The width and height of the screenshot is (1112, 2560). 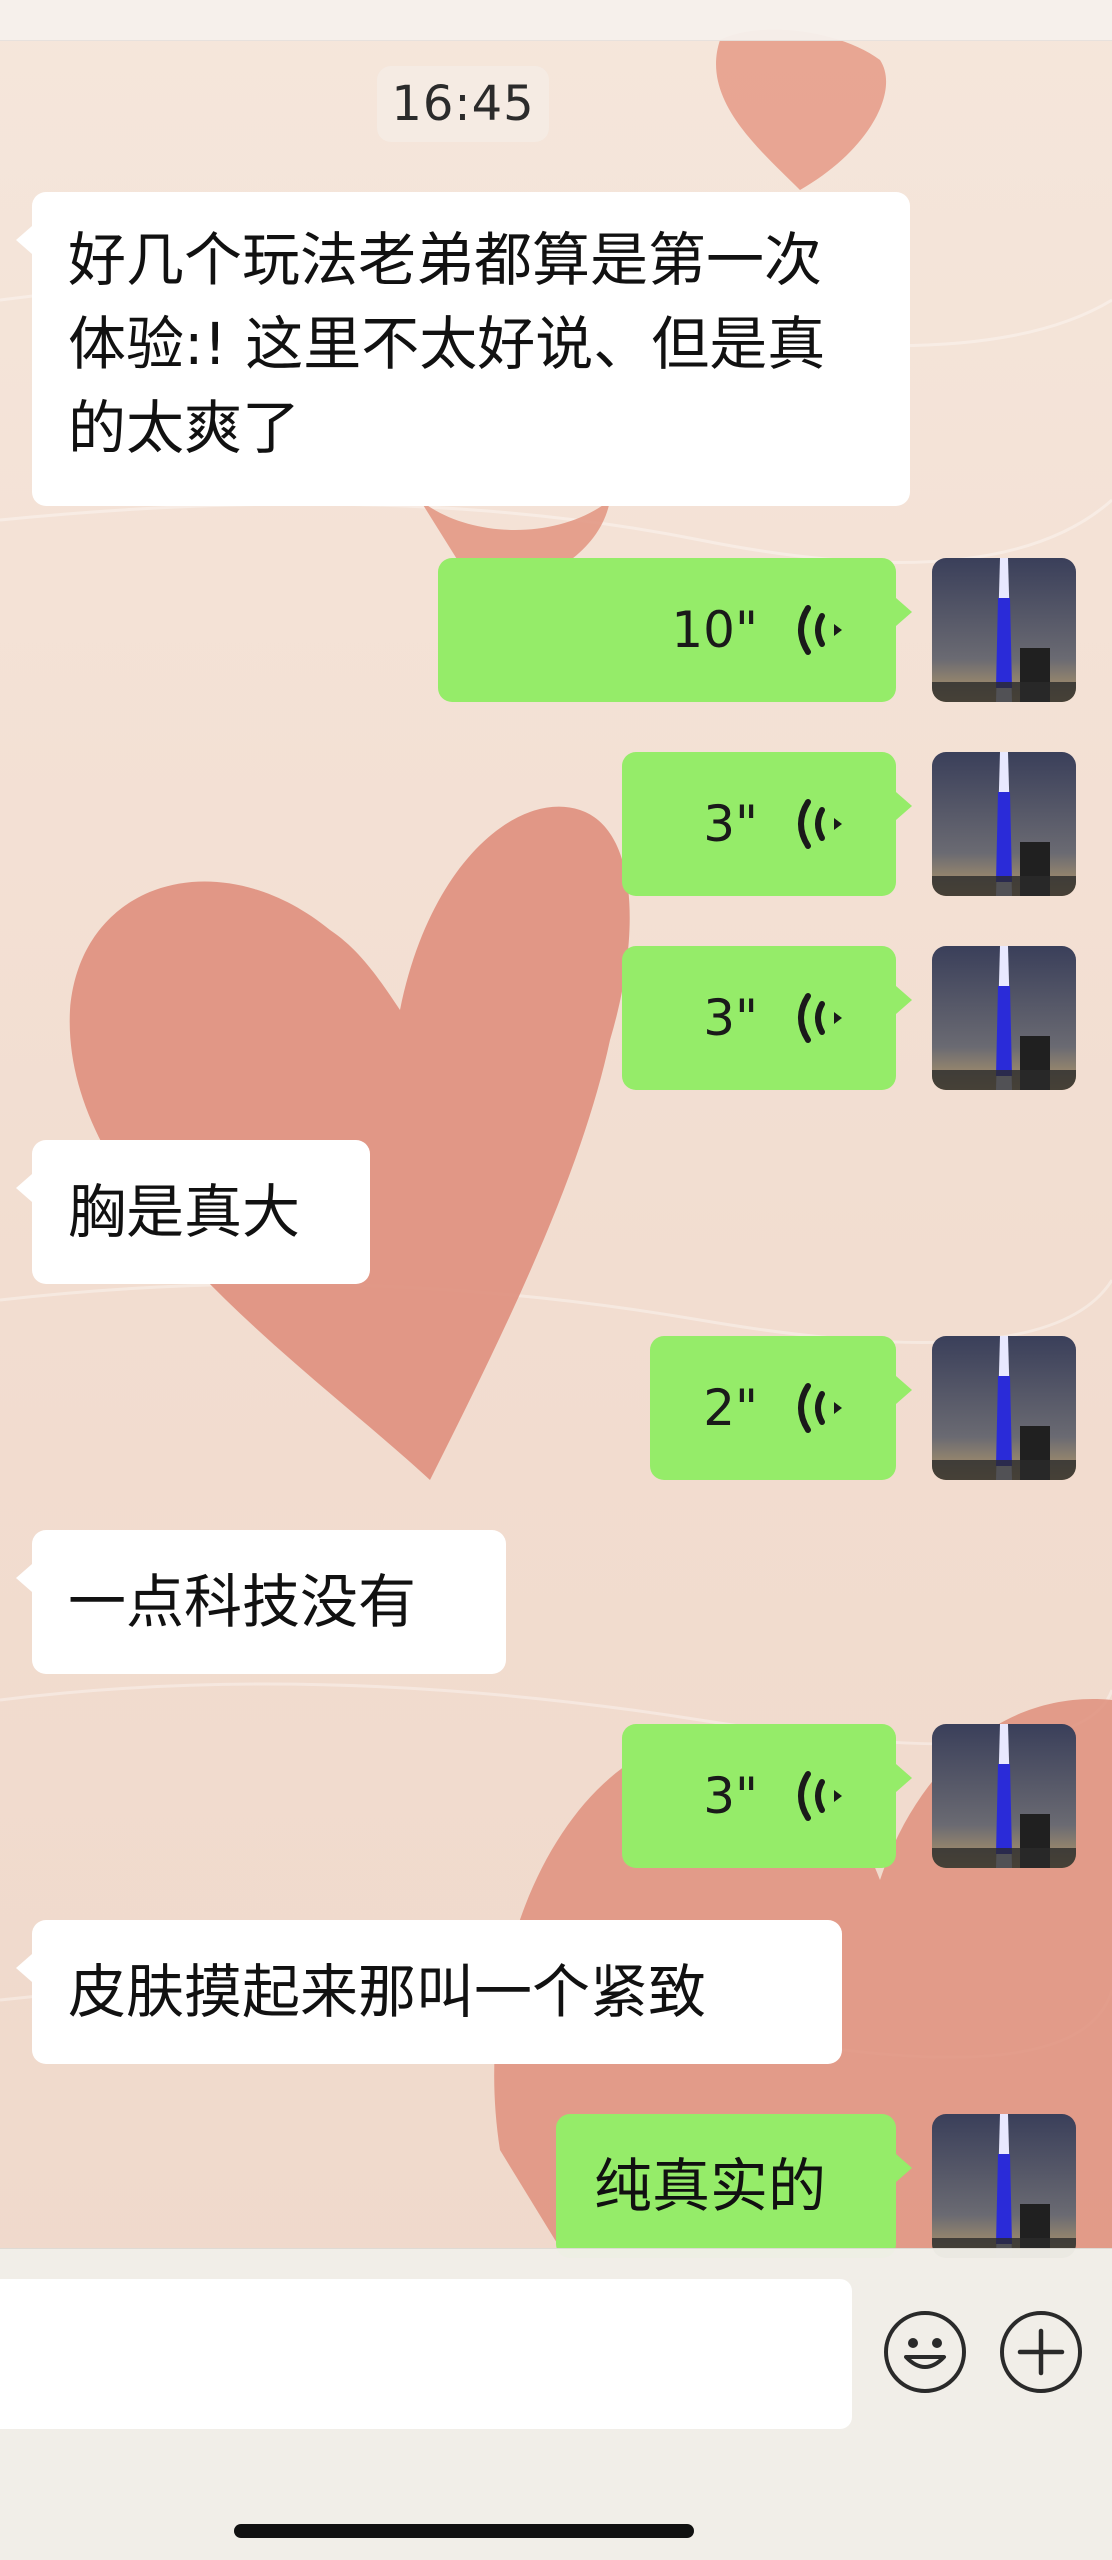 I want to click on plus-icon, so click(x=1041, y=2352).